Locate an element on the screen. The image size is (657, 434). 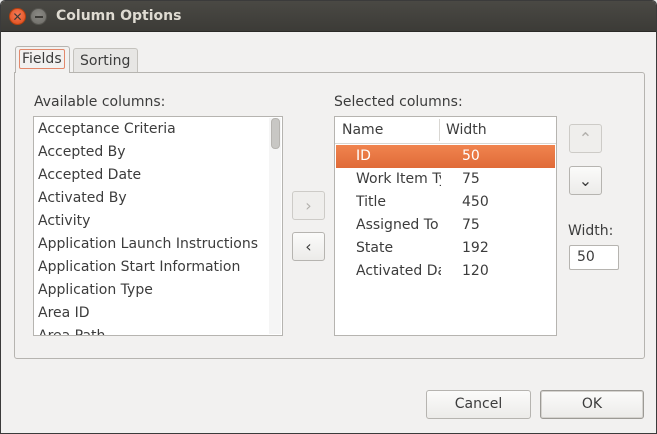
remove-column-button: ‹ is located at coordinates (308, 246).